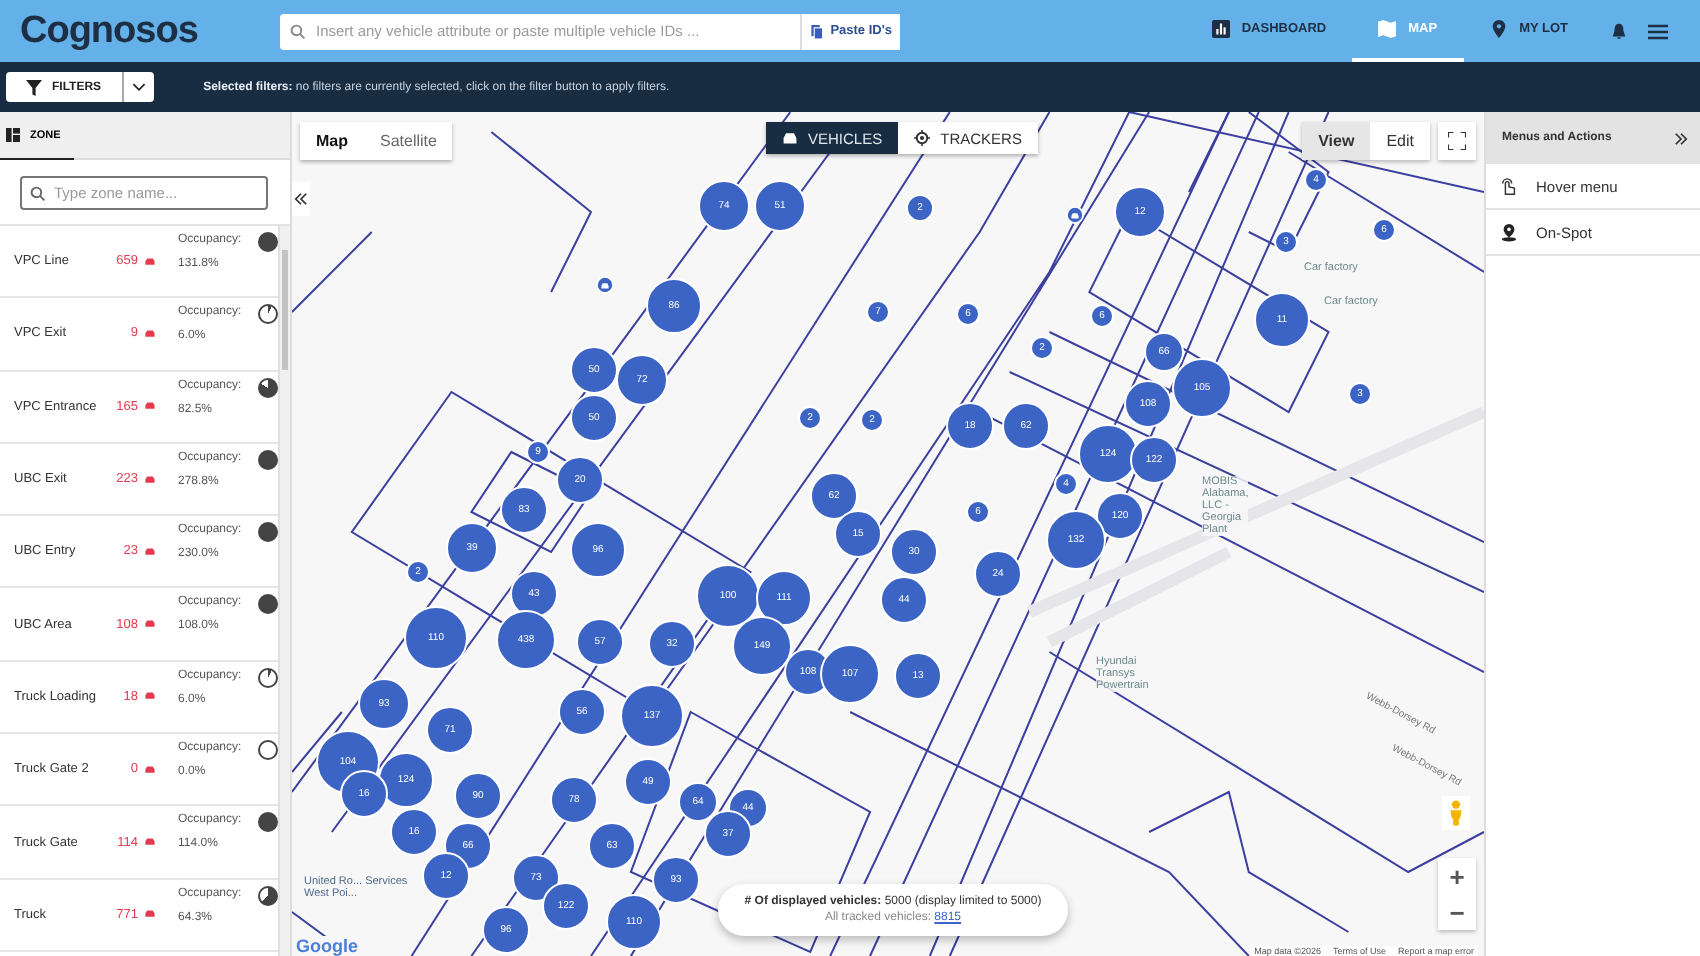 This screenshot has width=1700, height=956. I want to click on view-mode-tab: Edit, so click(1400, 141).